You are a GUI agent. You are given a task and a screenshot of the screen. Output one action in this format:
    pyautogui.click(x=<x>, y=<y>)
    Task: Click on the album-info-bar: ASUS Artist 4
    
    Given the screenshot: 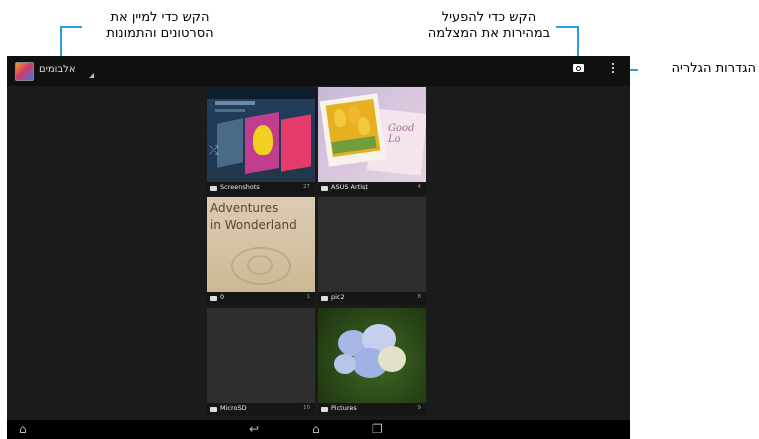 What is the action you would take?
    pyautogui.click(x=372, y=188)
    